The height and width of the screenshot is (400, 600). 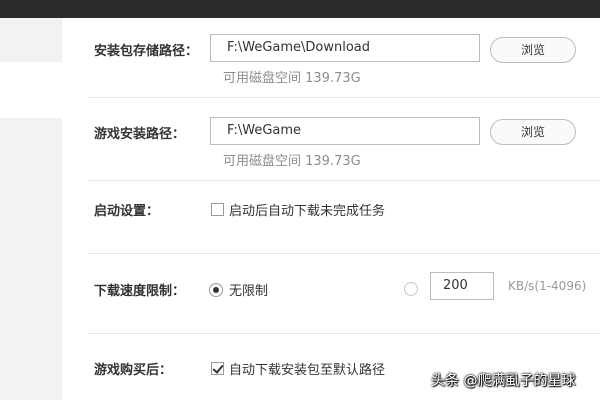 What do you see at coordinates (462, 286) in the screenshot?
I see `speed-limit-input: 200` at bounding box center [462, 286].